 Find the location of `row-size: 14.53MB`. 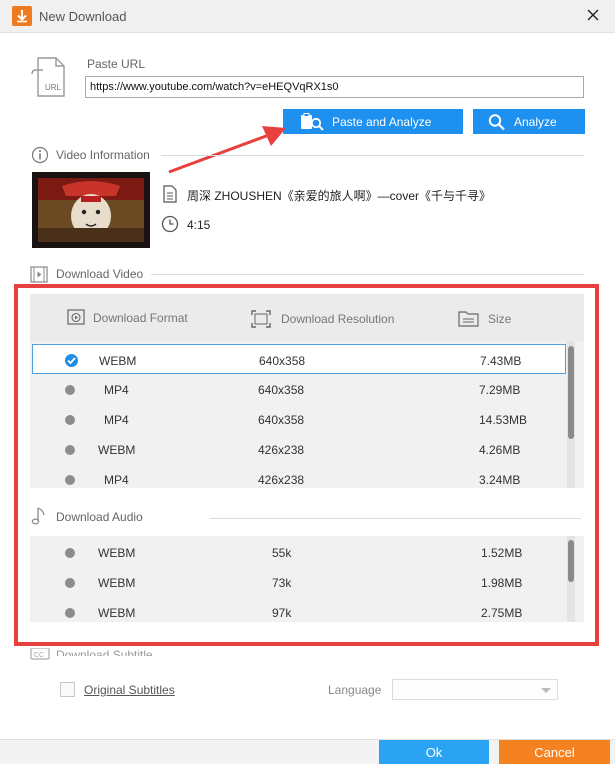

row-size: 14.53MB is located at coordinates (503, 420).